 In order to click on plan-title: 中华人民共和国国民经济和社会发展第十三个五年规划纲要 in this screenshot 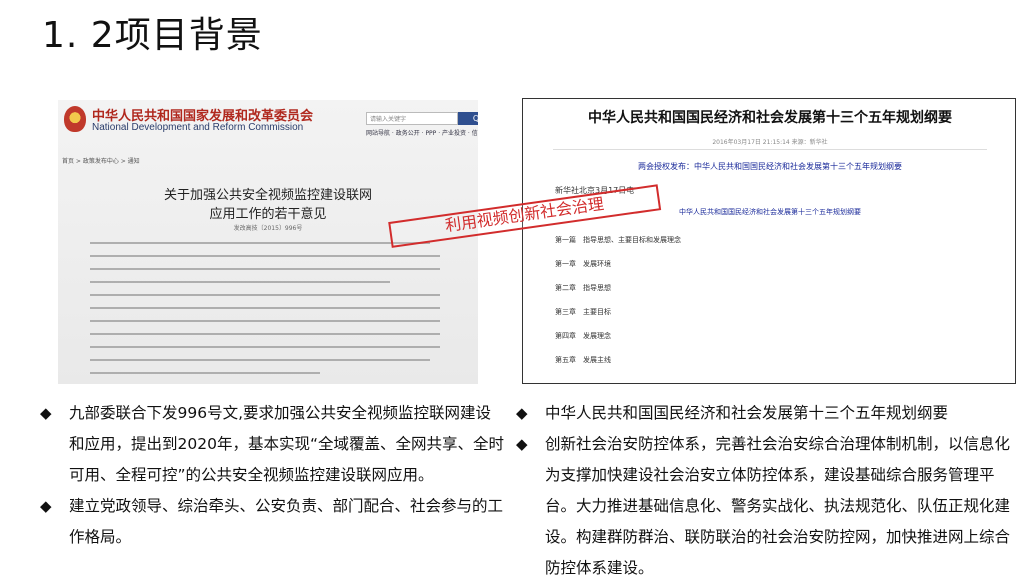, I will do `click(770, 118)`.